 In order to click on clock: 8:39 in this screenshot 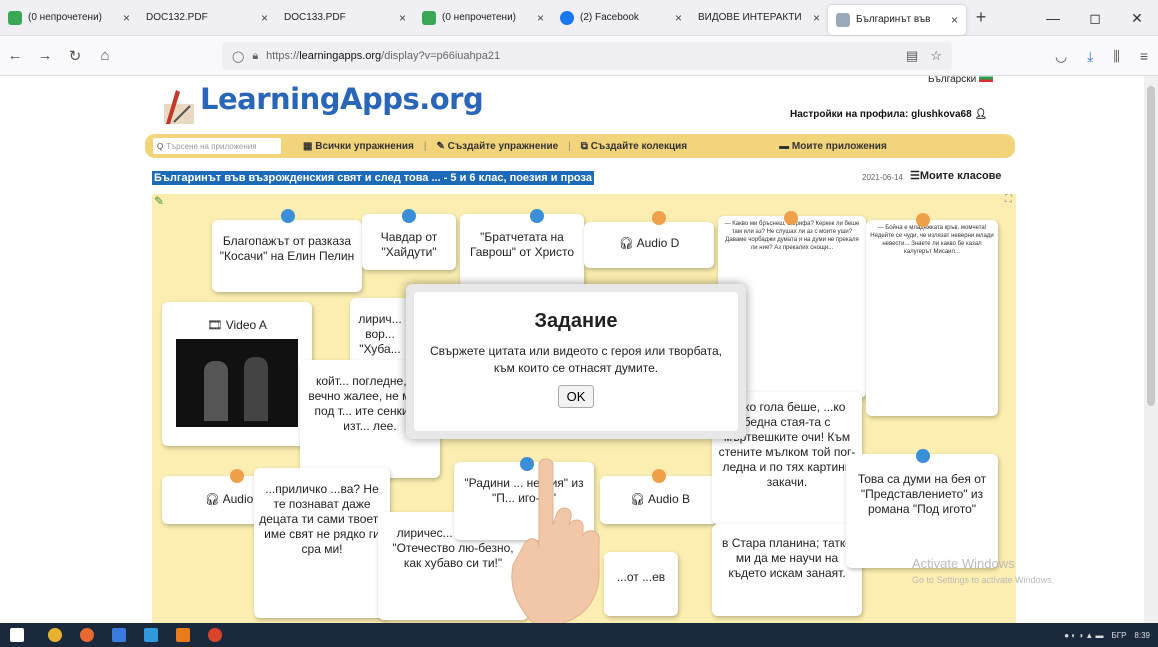, I will do `click(1142, 635)`.